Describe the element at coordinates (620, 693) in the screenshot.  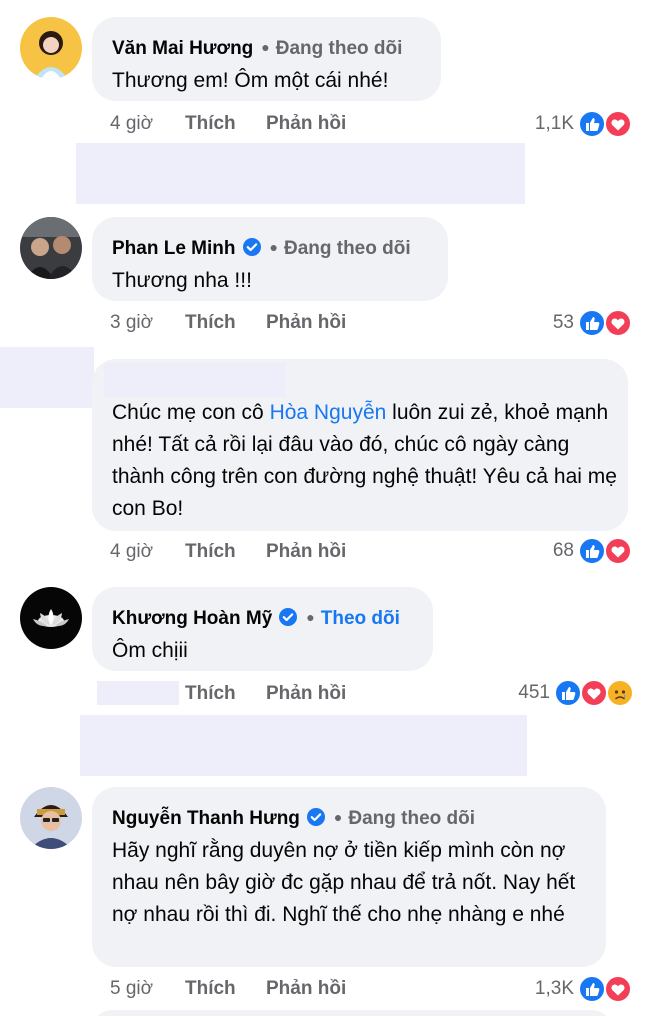
I see `sad-reaction-icon` at that location.